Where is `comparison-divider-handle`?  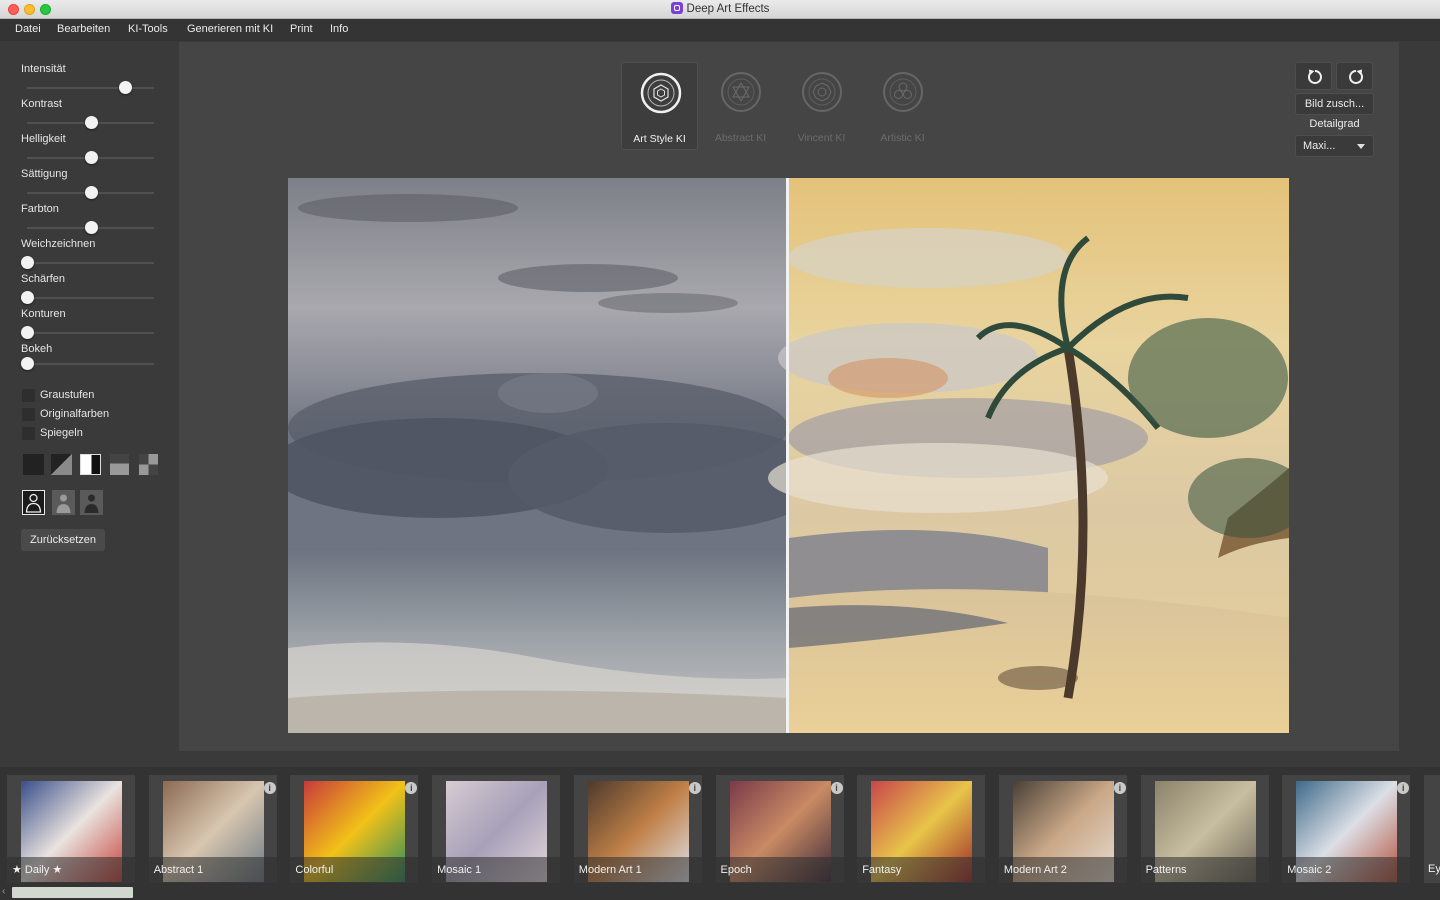
comparison-divider-handle is located at coordinates (787, 455).